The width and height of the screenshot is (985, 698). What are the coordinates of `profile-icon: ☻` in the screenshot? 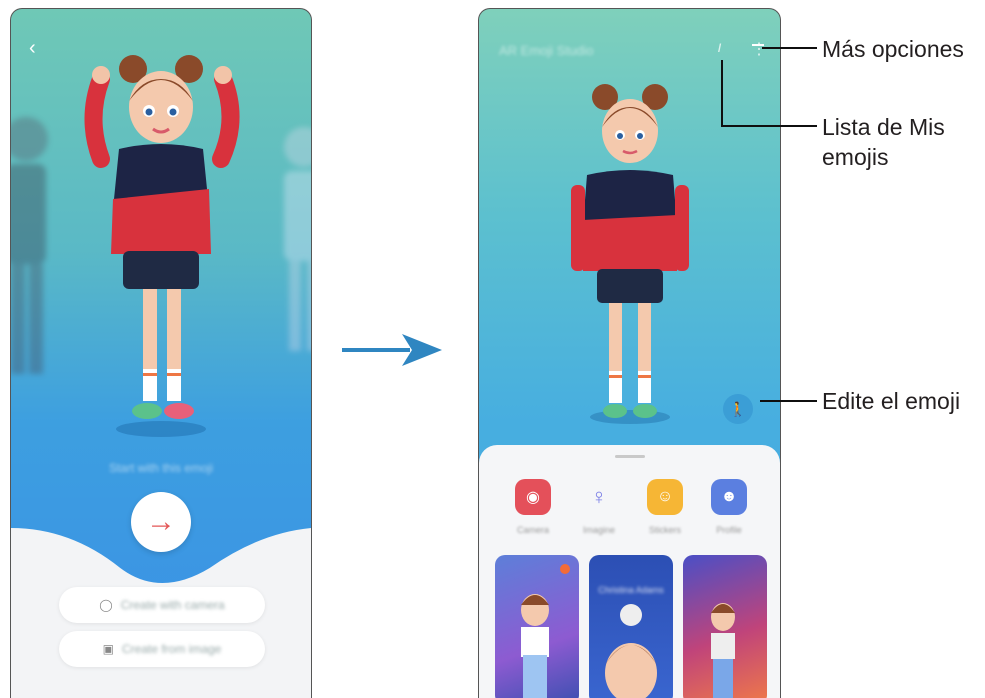 It's located at (729, 496).